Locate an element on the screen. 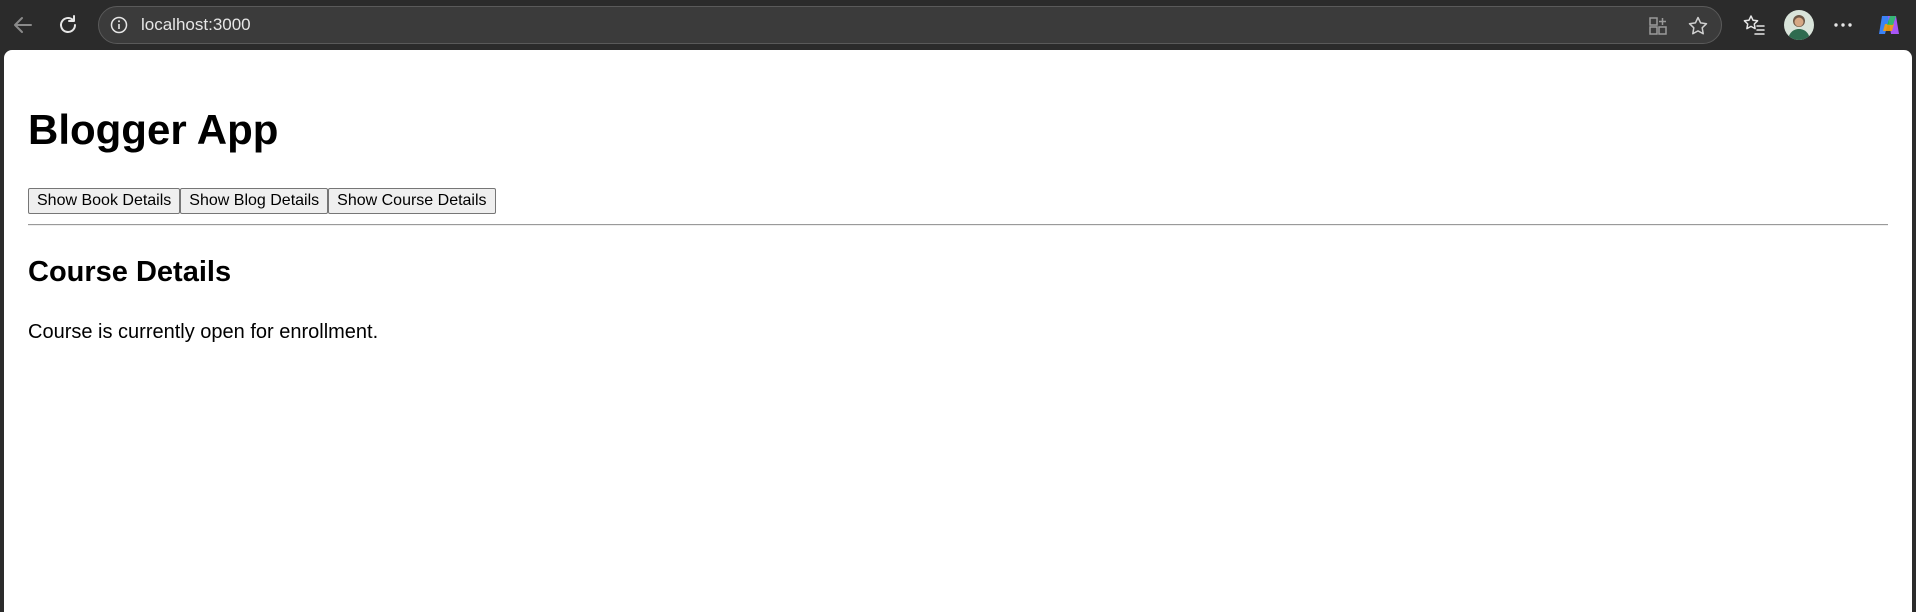  avatar is located at coordinates (1799, 25).